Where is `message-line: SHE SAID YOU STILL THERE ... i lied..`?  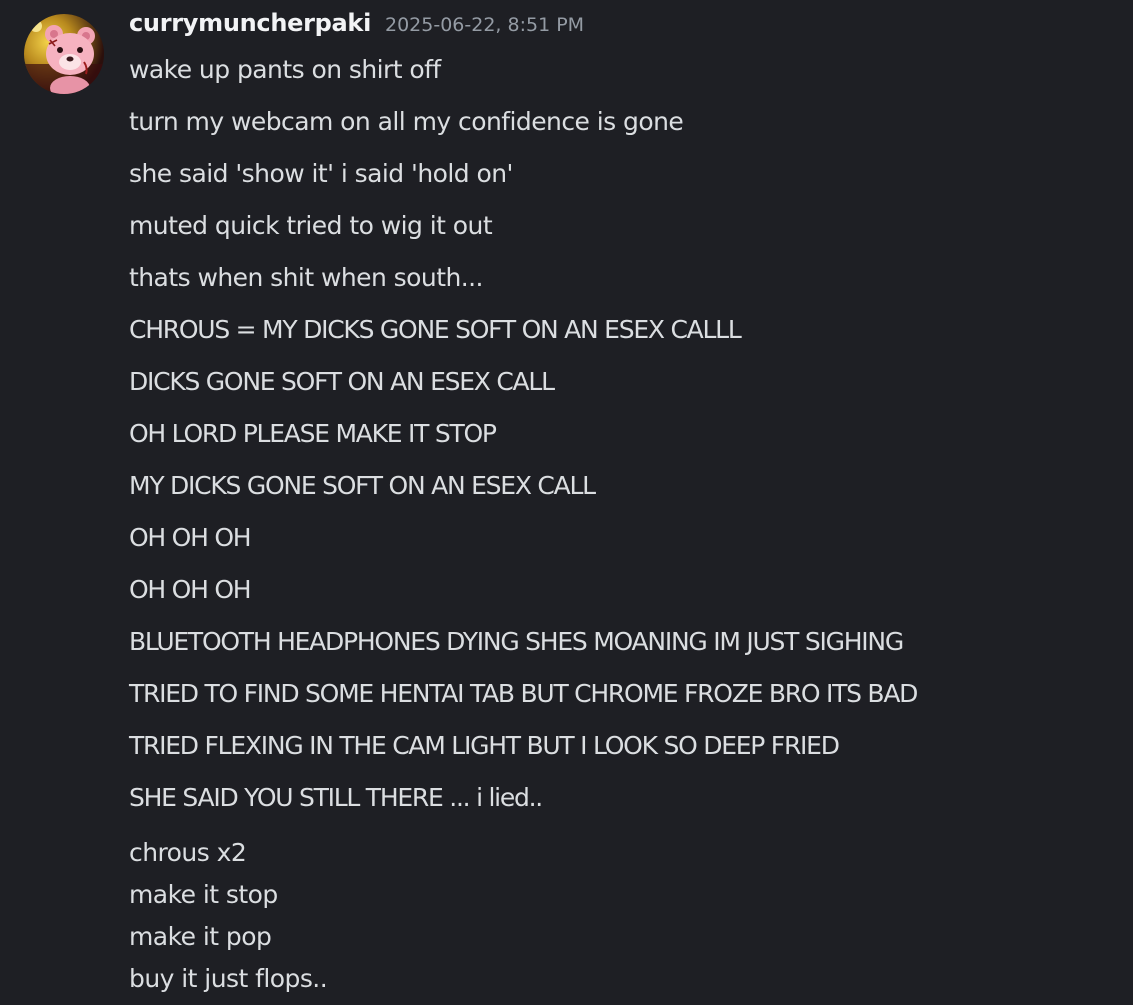
message-line: SHE SAID YOU STILL THERE ... i lied.. is located at coordinates (336, 797).